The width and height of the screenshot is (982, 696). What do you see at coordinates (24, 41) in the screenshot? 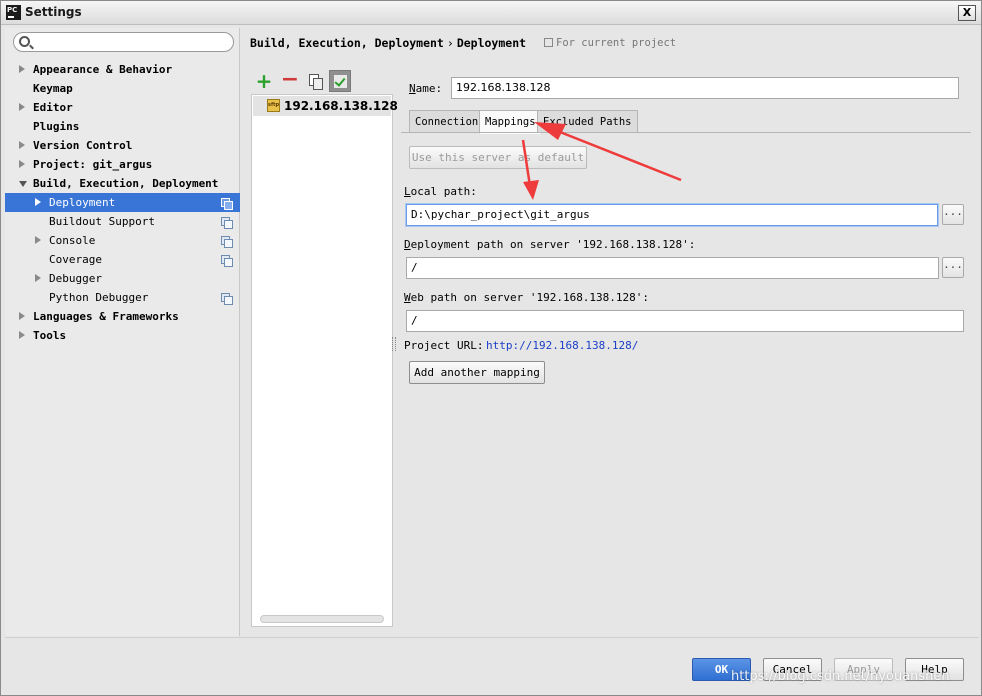
I see `search-icon` at bounding box center [24, 41].